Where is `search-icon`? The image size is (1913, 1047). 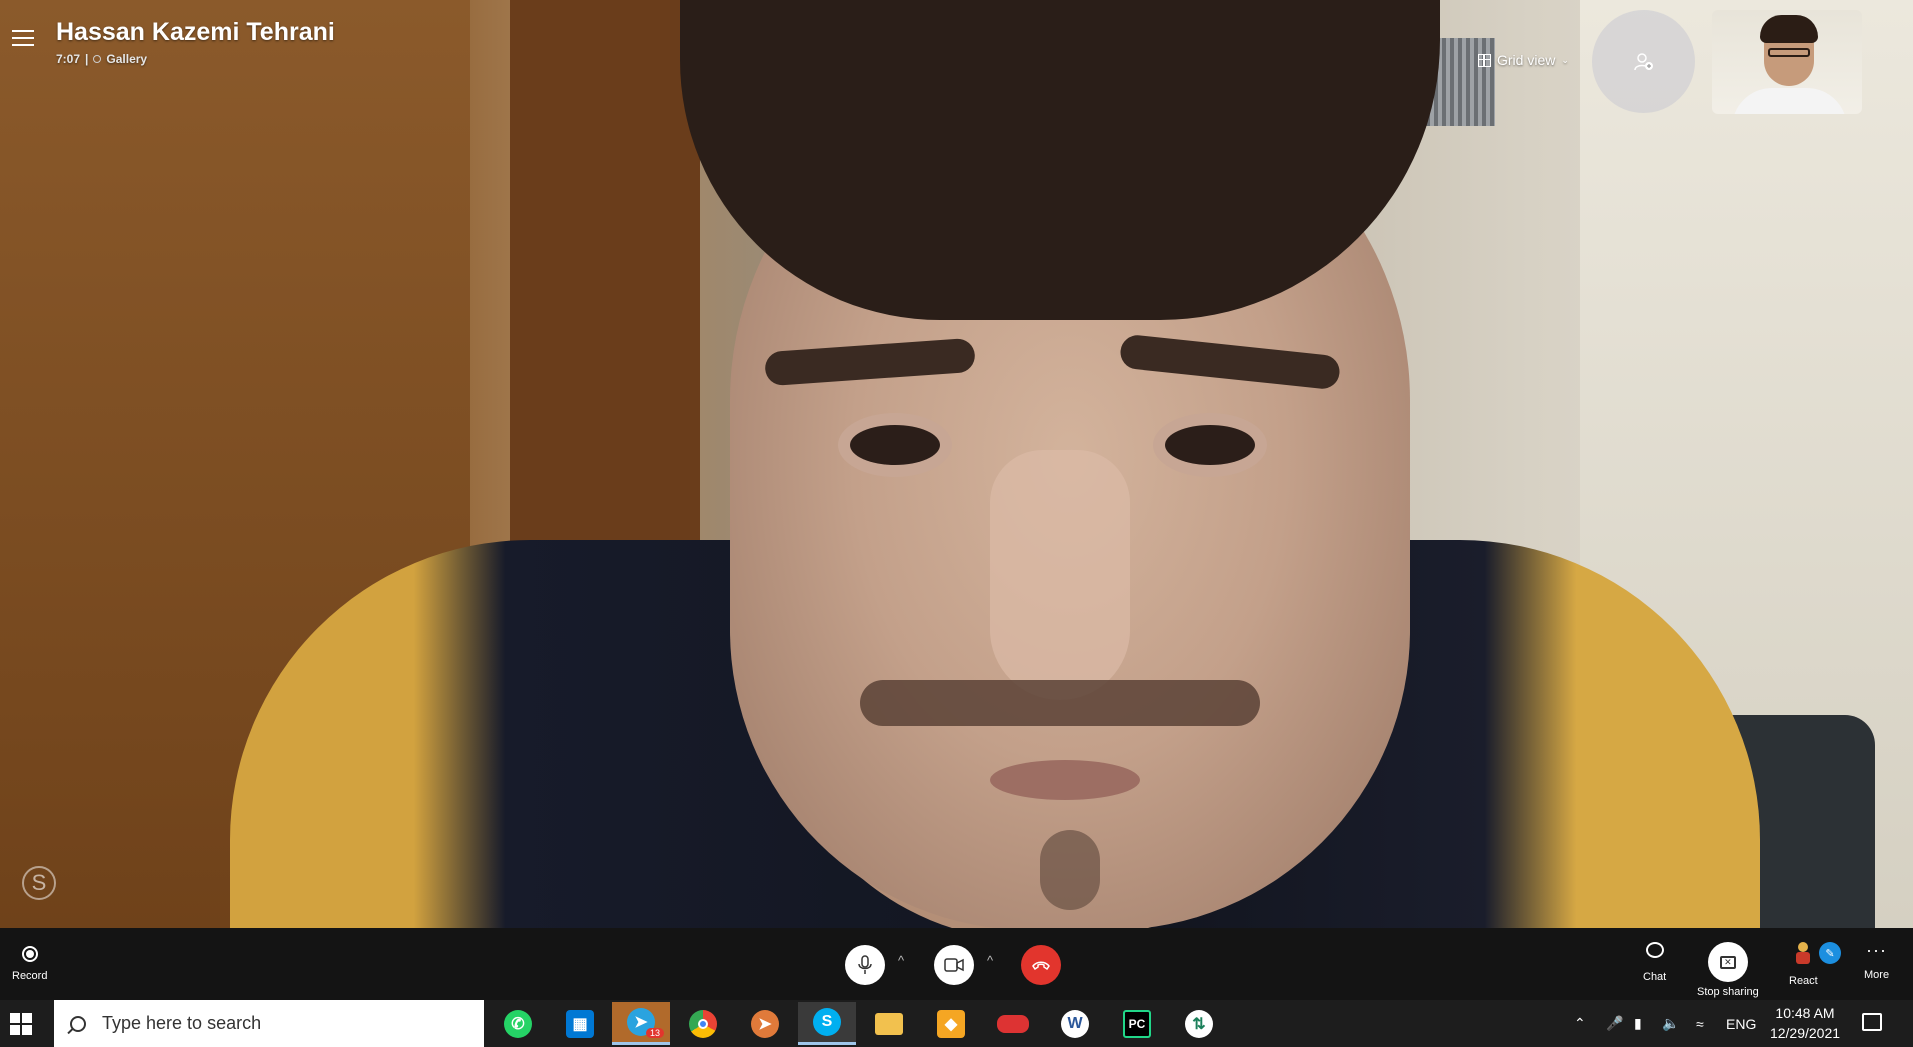
search-icon is located at coordinates (78, 1023).